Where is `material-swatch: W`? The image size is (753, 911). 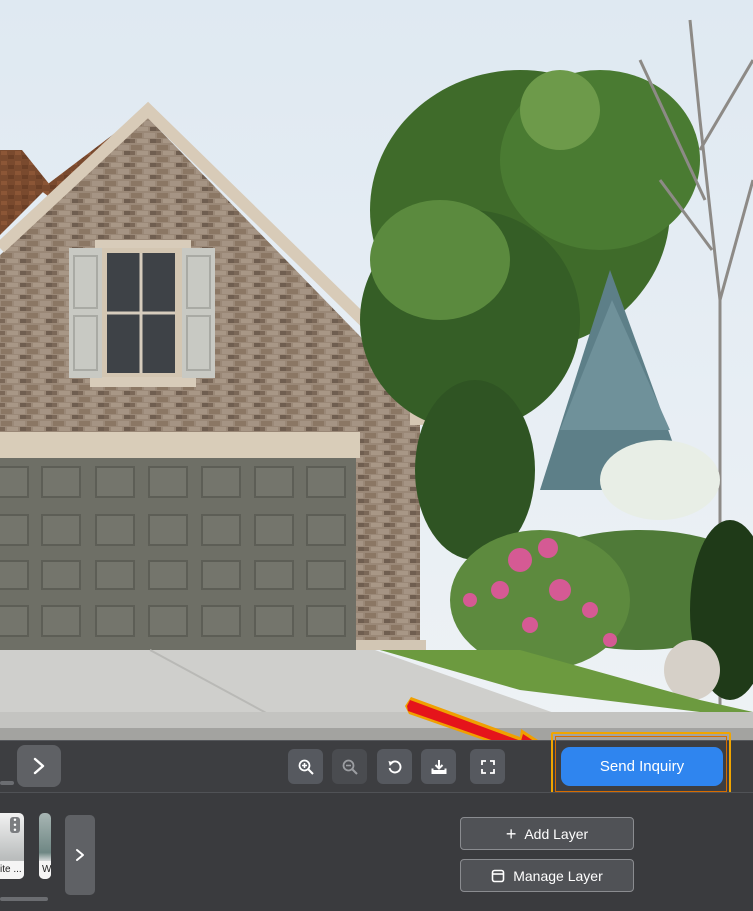
material-swatch: W is located at coordinates (45, 846).